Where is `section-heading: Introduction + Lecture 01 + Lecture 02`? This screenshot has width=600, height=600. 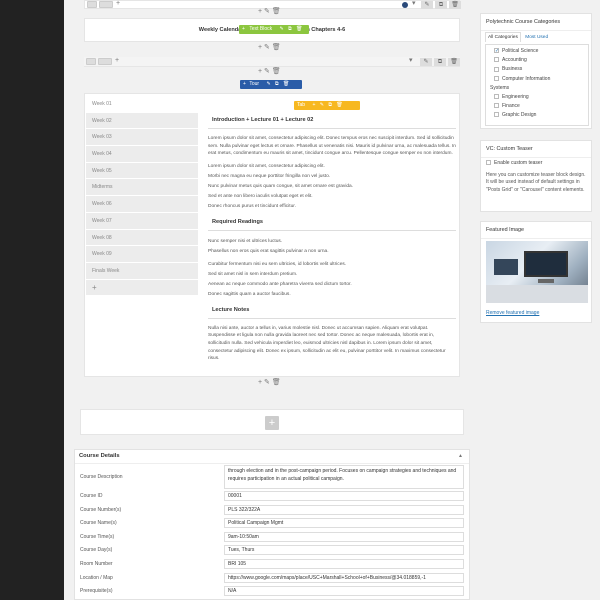
section-heading: Introduction + Lecture 01 + Lecture 02 is located at coordinates (263, 120).